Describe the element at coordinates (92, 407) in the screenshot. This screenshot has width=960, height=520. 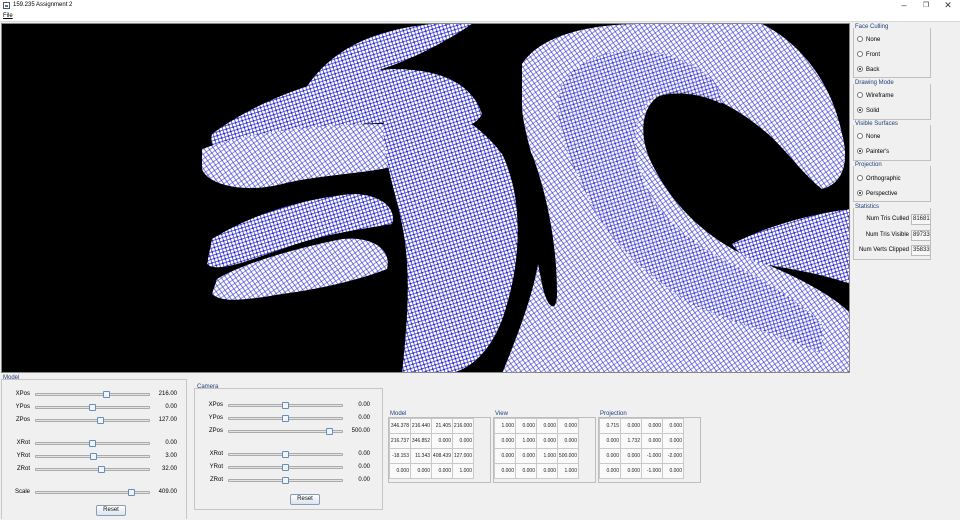
I see `model-ypos-slider-thumb` at that location.